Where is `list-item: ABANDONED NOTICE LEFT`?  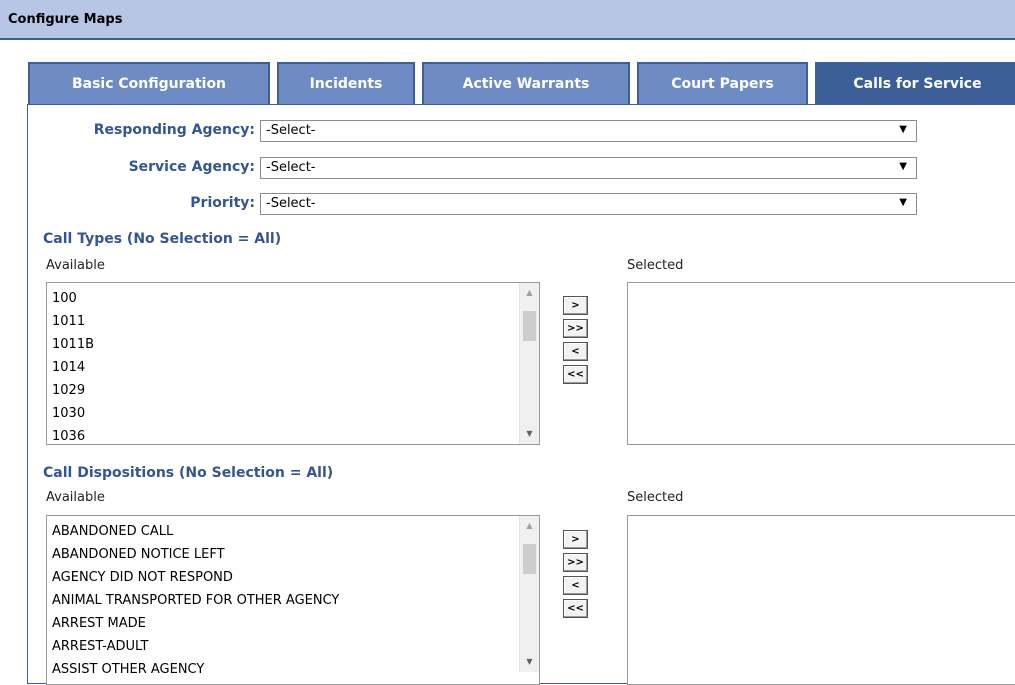 list-item: ABANDONED NOTICE LEFT is located at coordinates (195, 554).